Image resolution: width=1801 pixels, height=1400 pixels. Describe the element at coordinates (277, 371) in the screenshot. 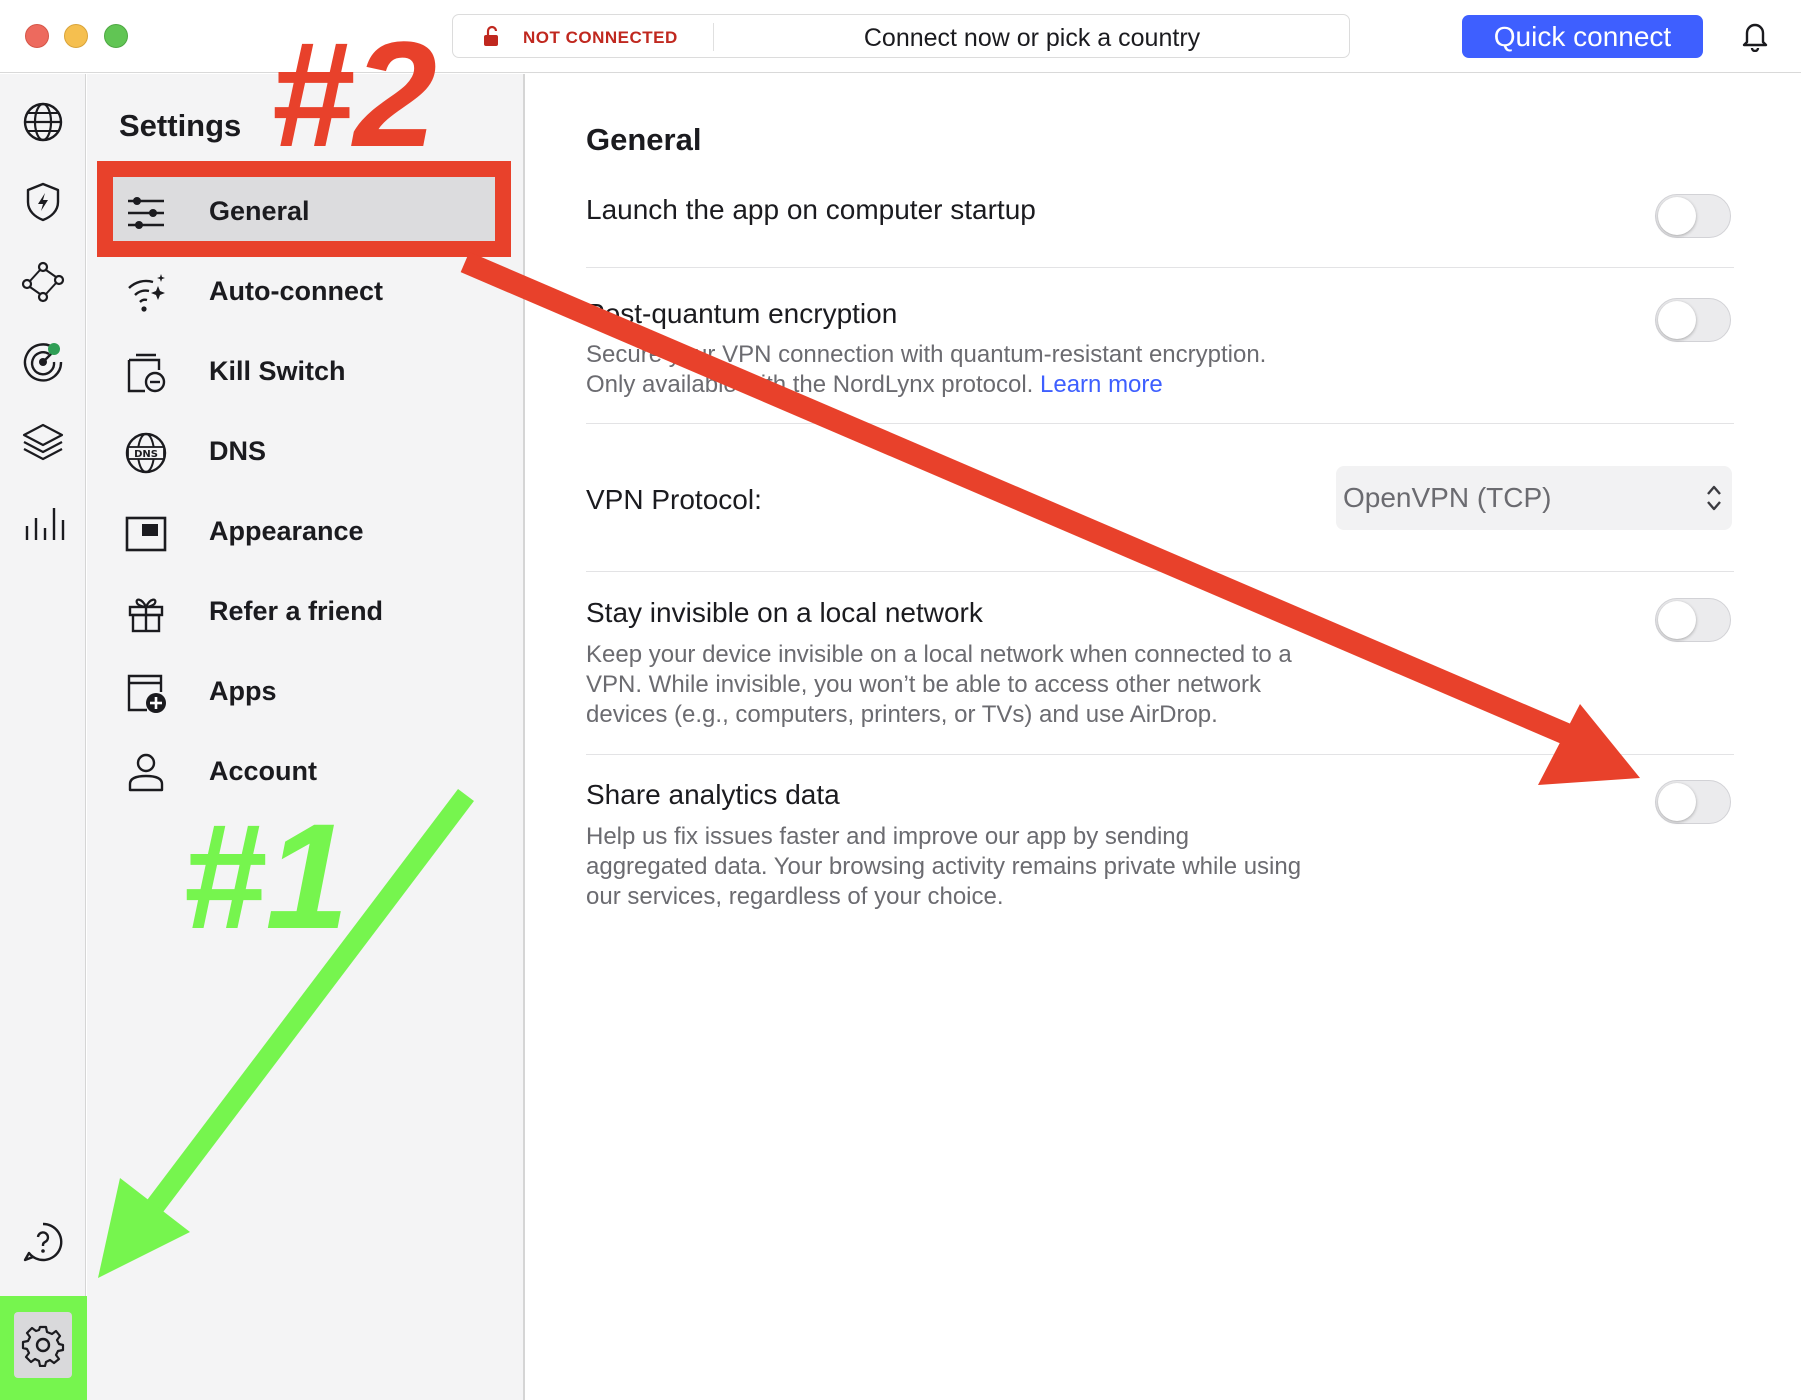

I see `settings-item-label: Kill Switch` at that location.